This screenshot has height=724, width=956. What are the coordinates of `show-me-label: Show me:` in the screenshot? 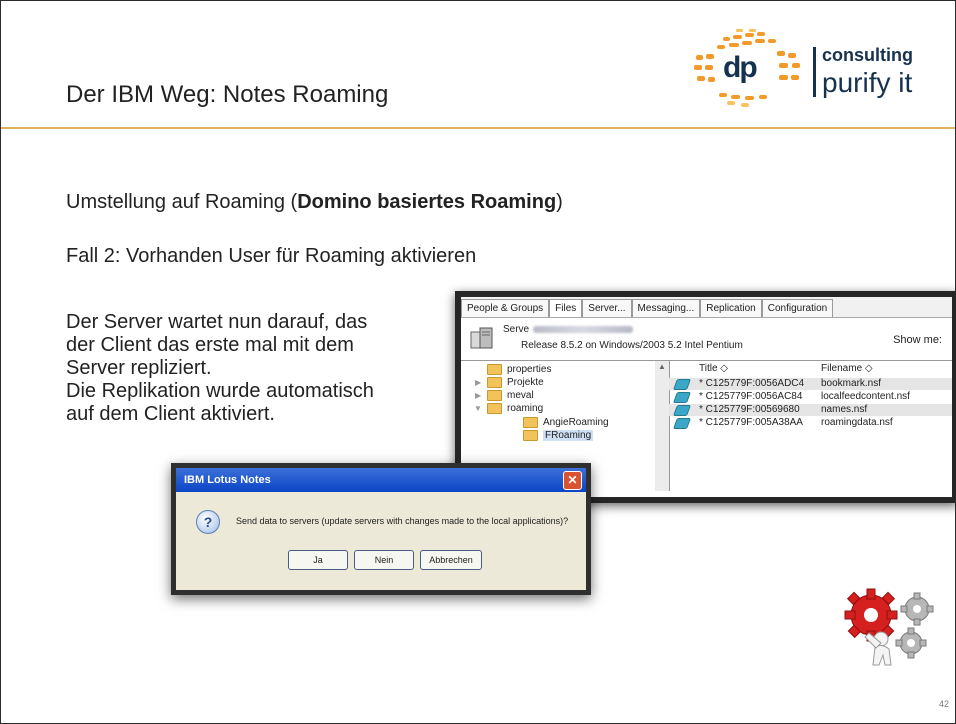 It's located at (917, 340).